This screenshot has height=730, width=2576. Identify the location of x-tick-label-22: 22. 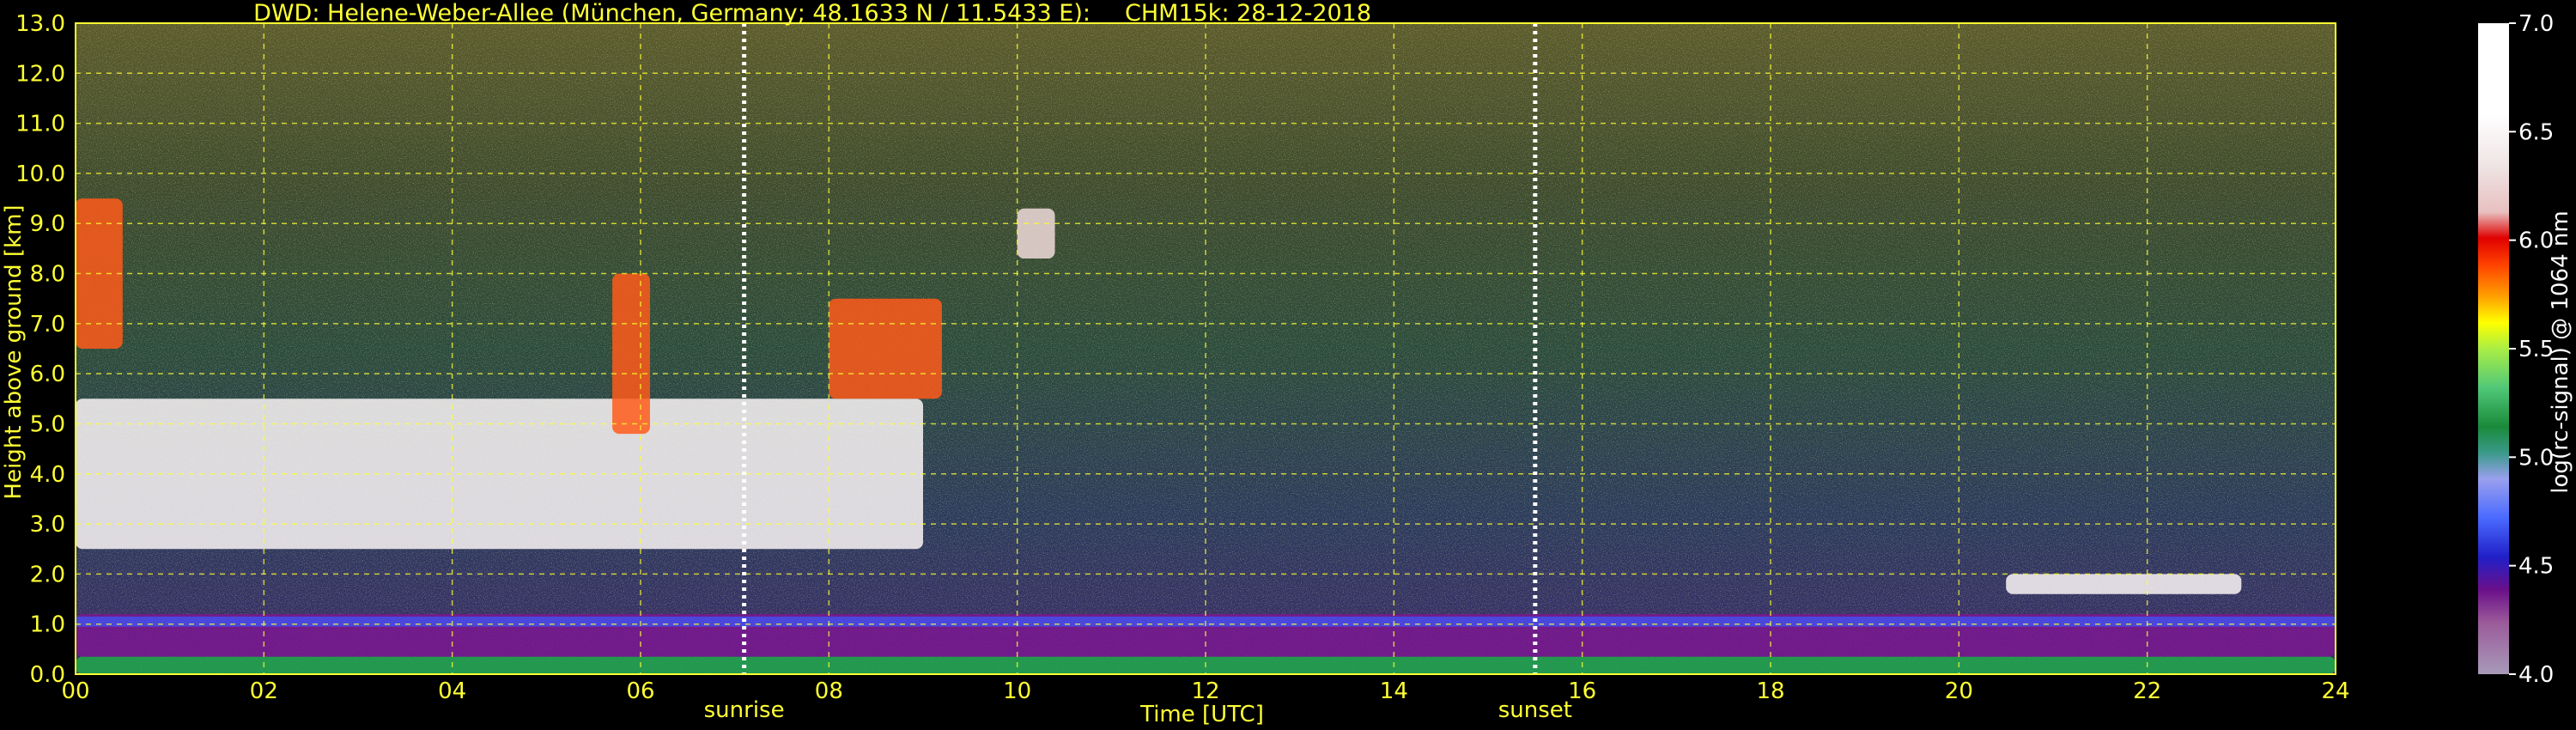
(2147, 691).